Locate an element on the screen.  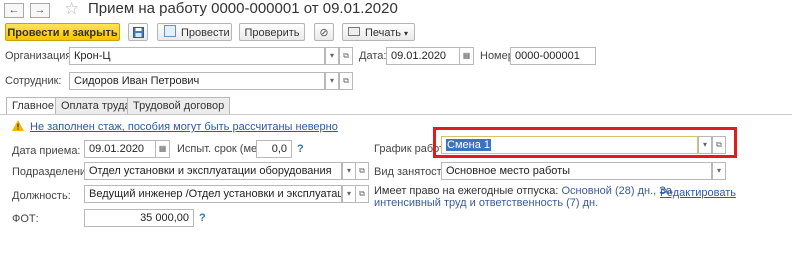
probation-help-icon: ? is located at coordinates (300, 149).